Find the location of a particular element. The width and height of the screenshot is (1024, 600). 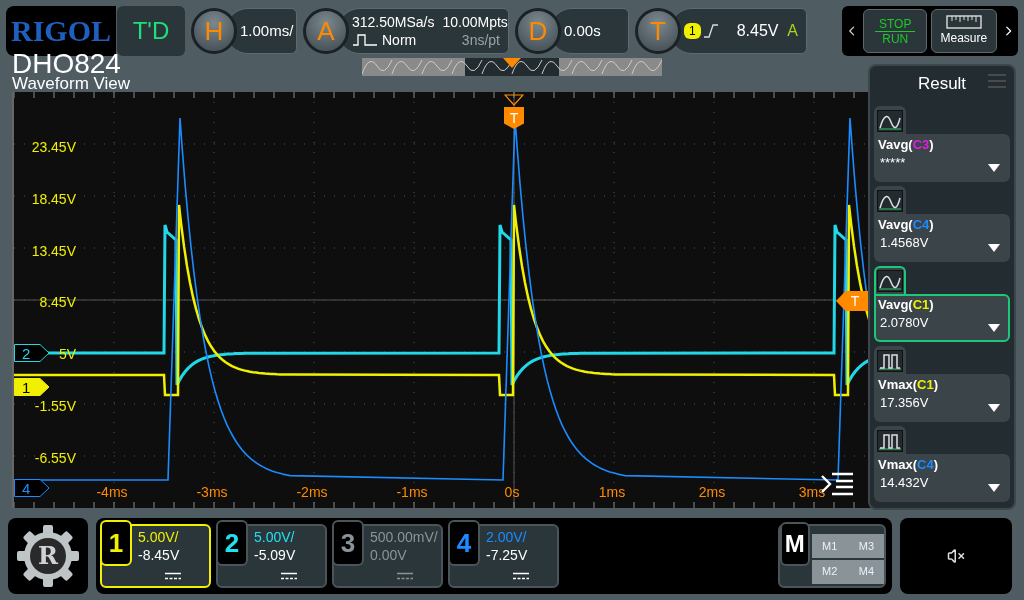

channel-number: 3 is located at coordinates (348, 543).